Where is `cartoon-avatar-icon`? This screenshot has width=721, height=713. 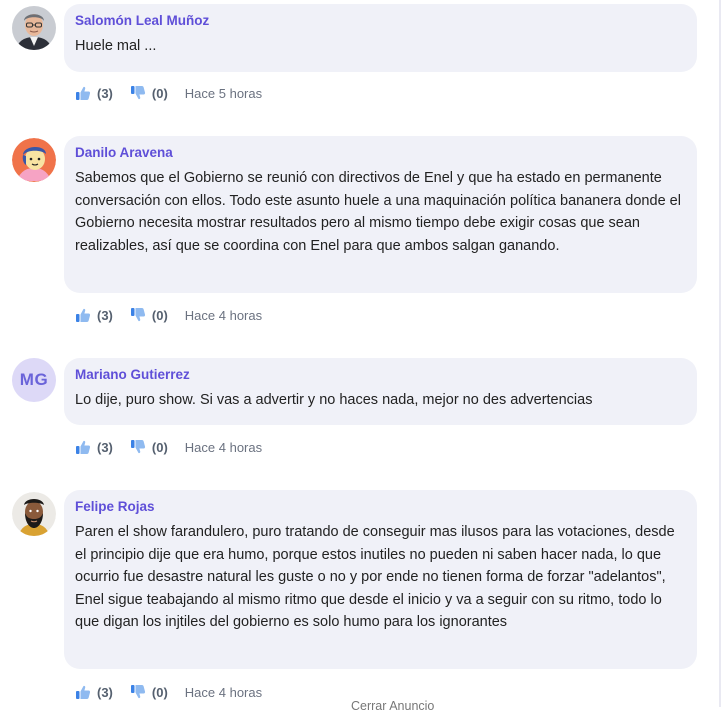
cartoon-avatar-icon is located at coordinates (34, 160).